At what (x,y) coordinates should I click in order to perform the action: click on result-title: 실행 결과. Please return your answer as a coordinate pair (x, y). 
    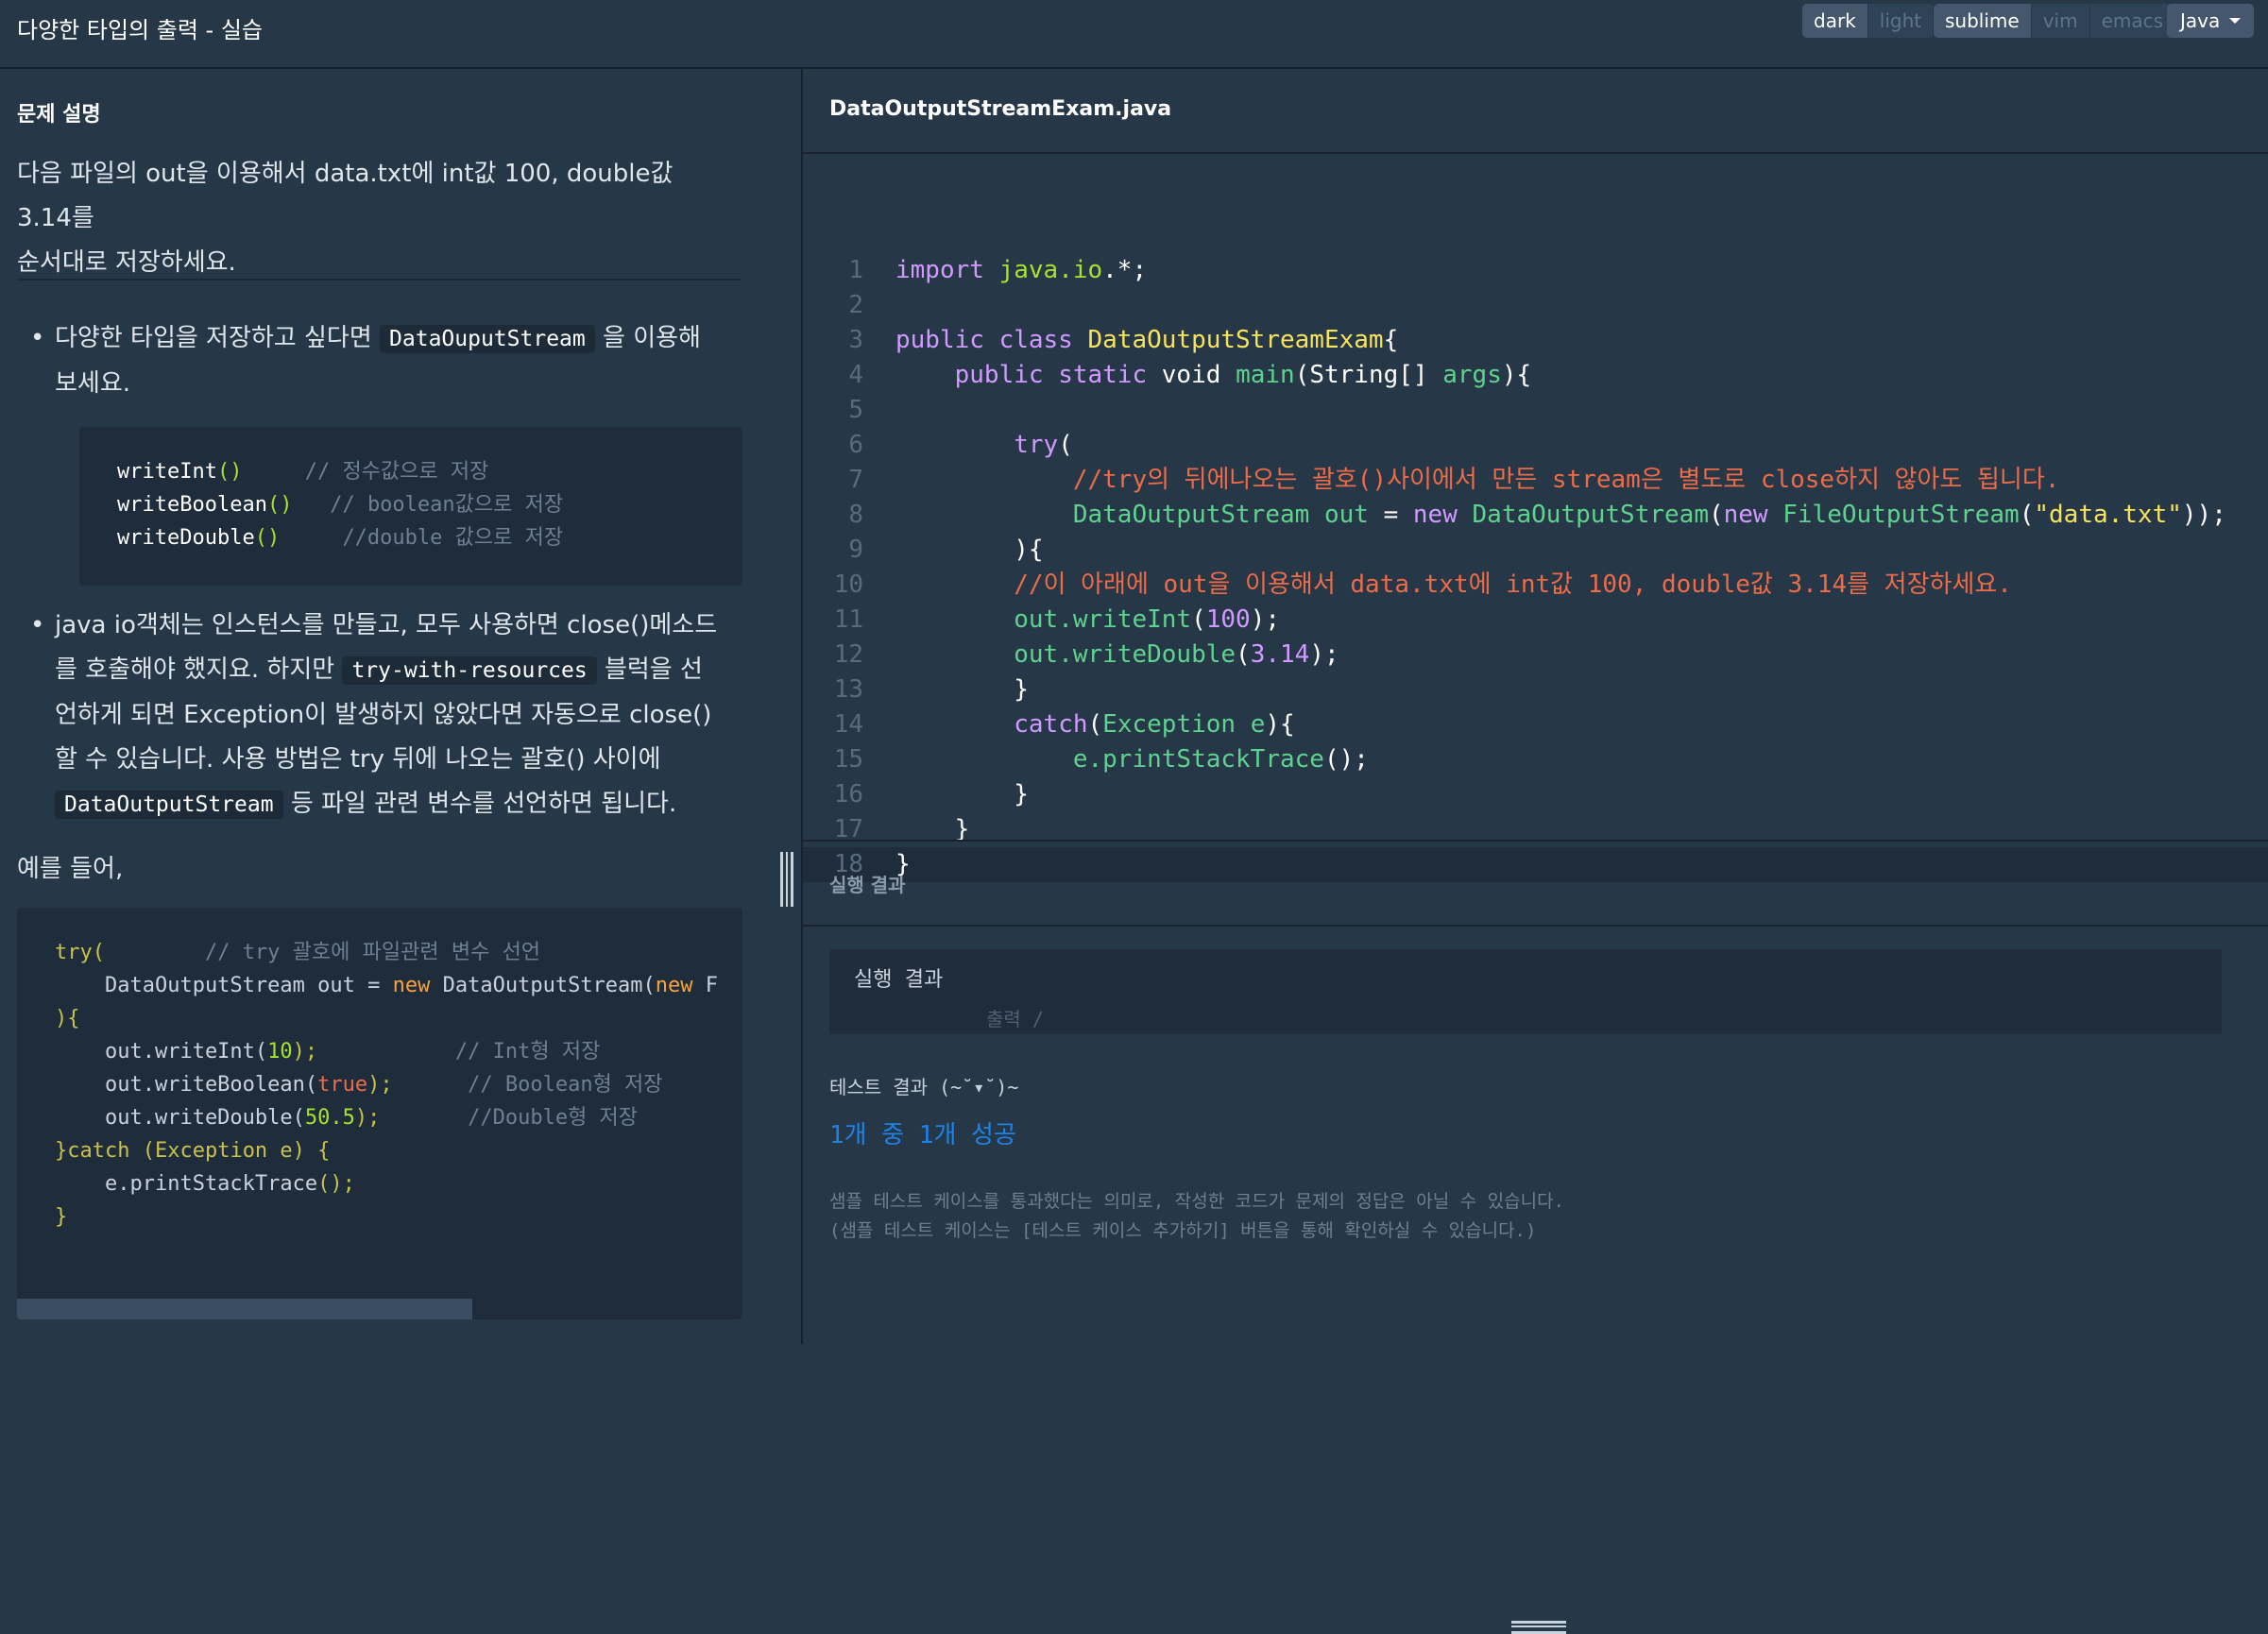
    Looking at the image, I should click on (868, 885).